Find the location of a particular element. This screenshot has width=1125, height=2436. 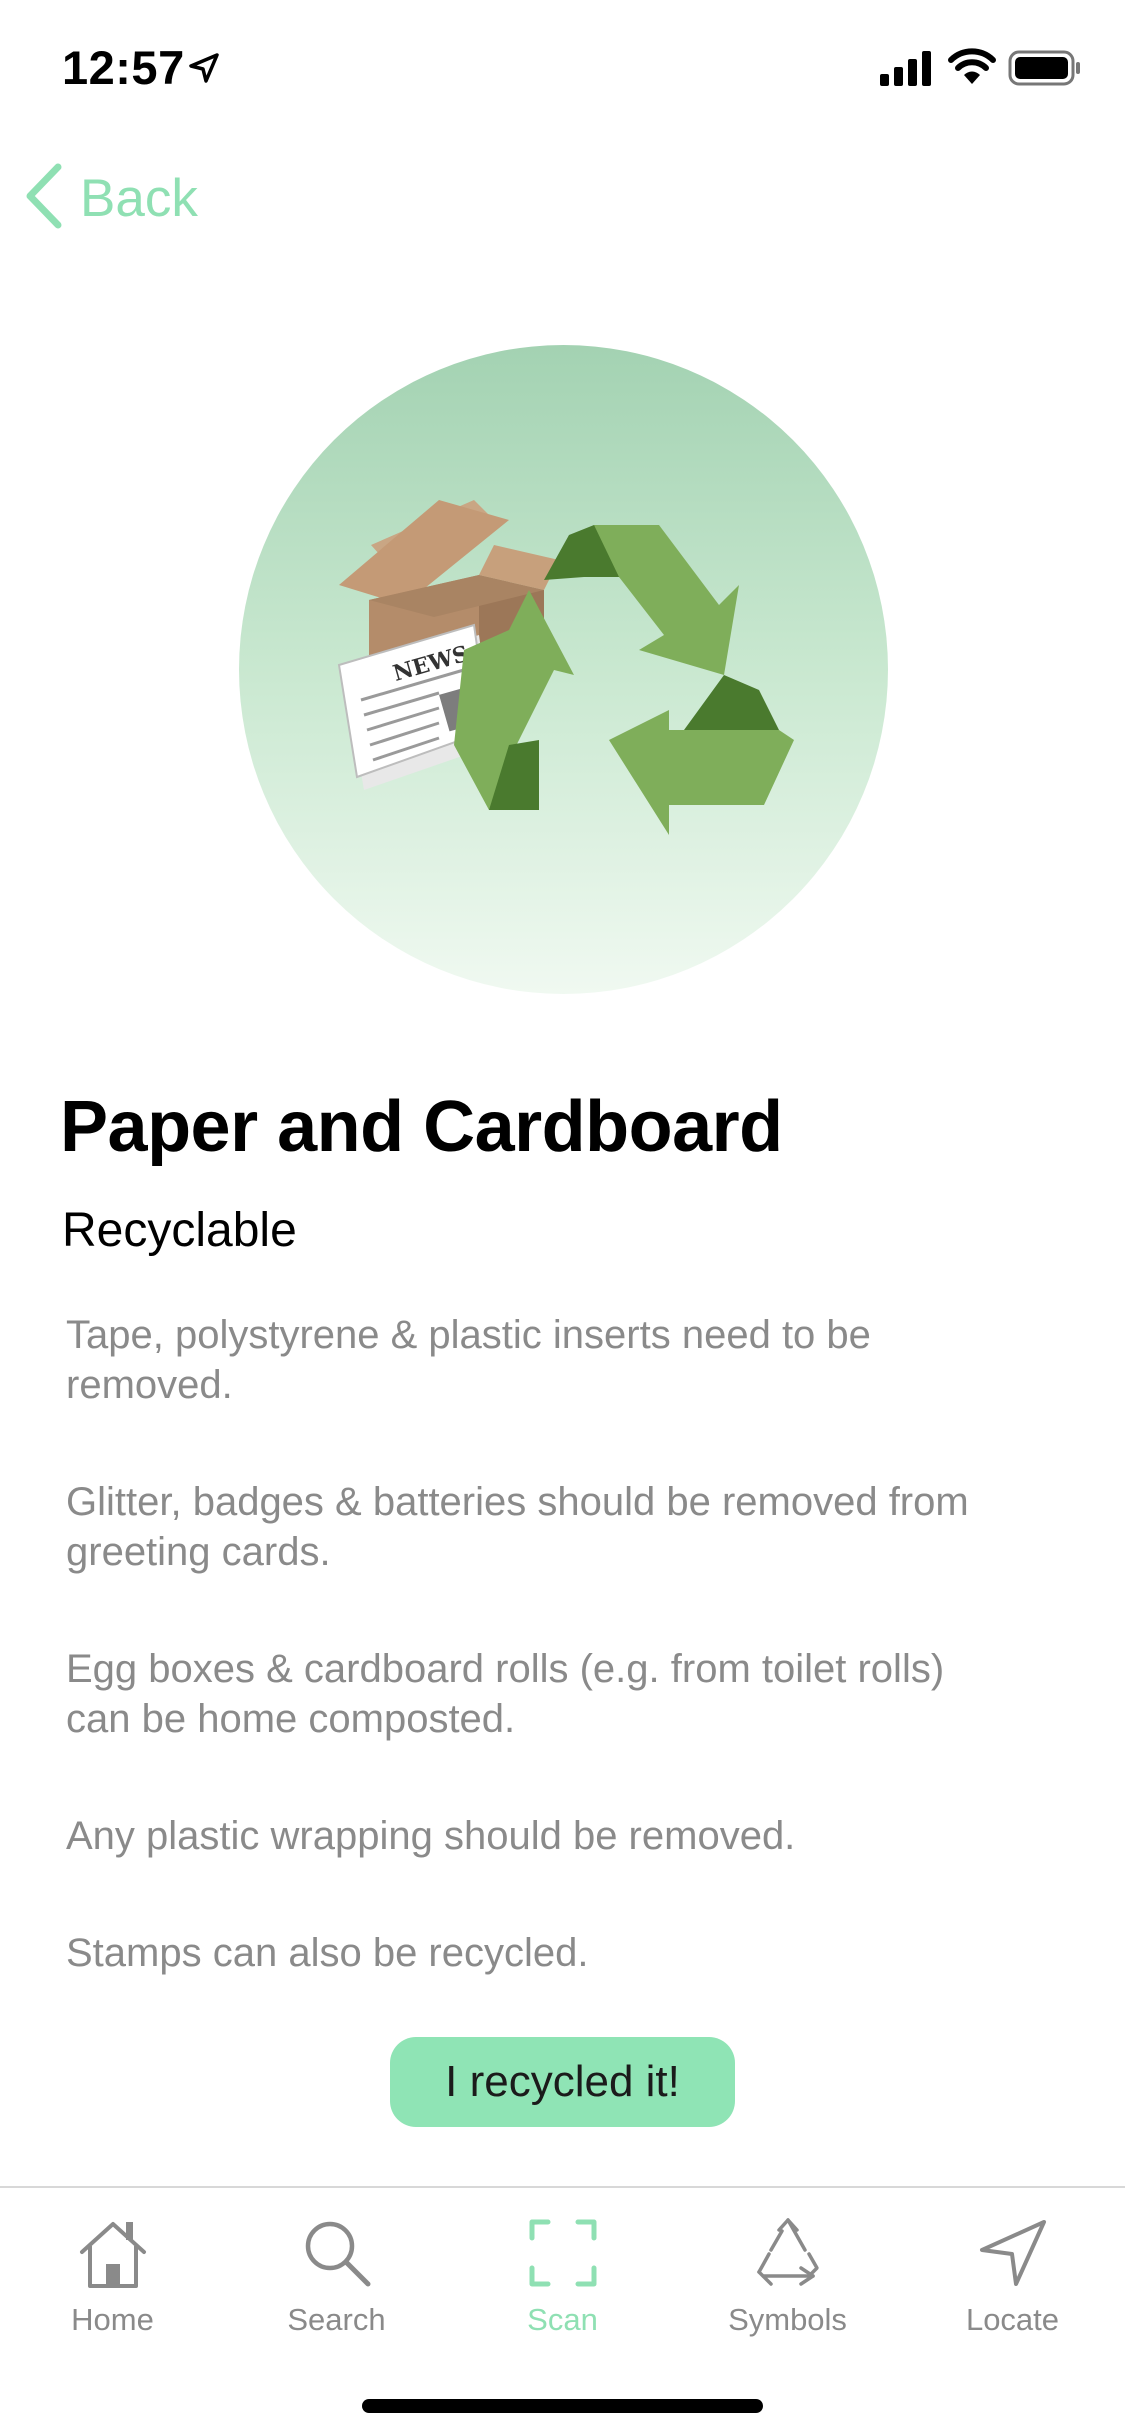

chevron-left-icon is located at coordinates (44, 198).